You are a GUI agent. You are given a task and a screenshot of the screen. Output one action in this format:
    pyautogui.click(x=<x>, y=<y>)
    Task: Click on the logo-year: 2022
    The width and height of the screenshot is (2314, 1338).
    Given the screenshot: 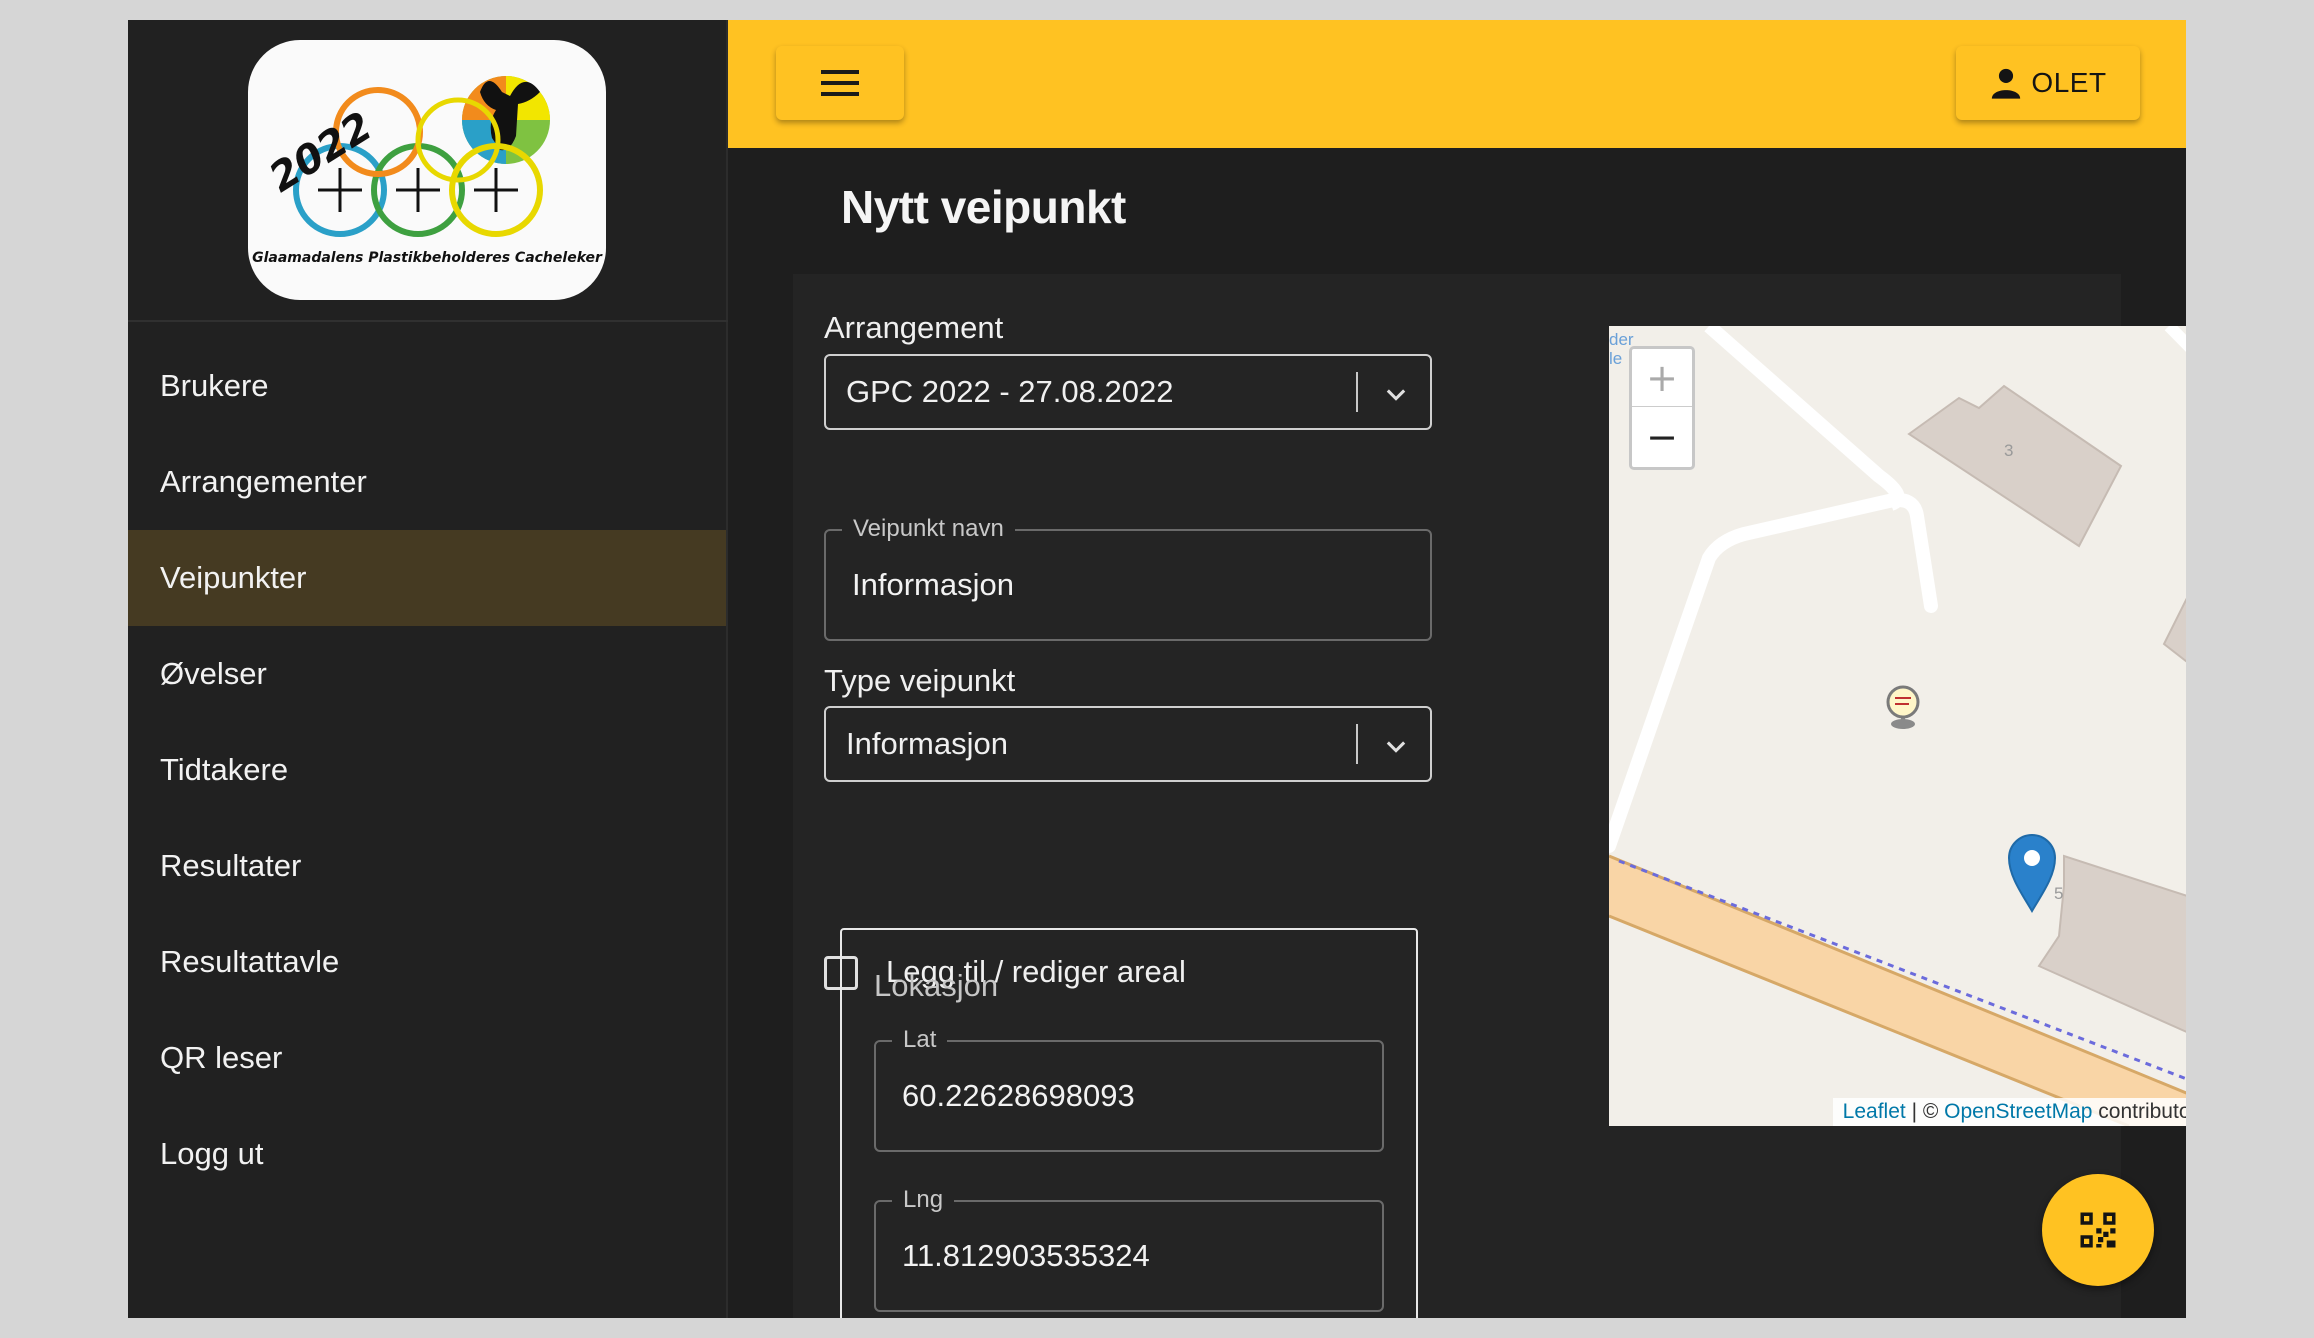 What is the action you would take?
    pyautogui.click(x=321, y=153)
    